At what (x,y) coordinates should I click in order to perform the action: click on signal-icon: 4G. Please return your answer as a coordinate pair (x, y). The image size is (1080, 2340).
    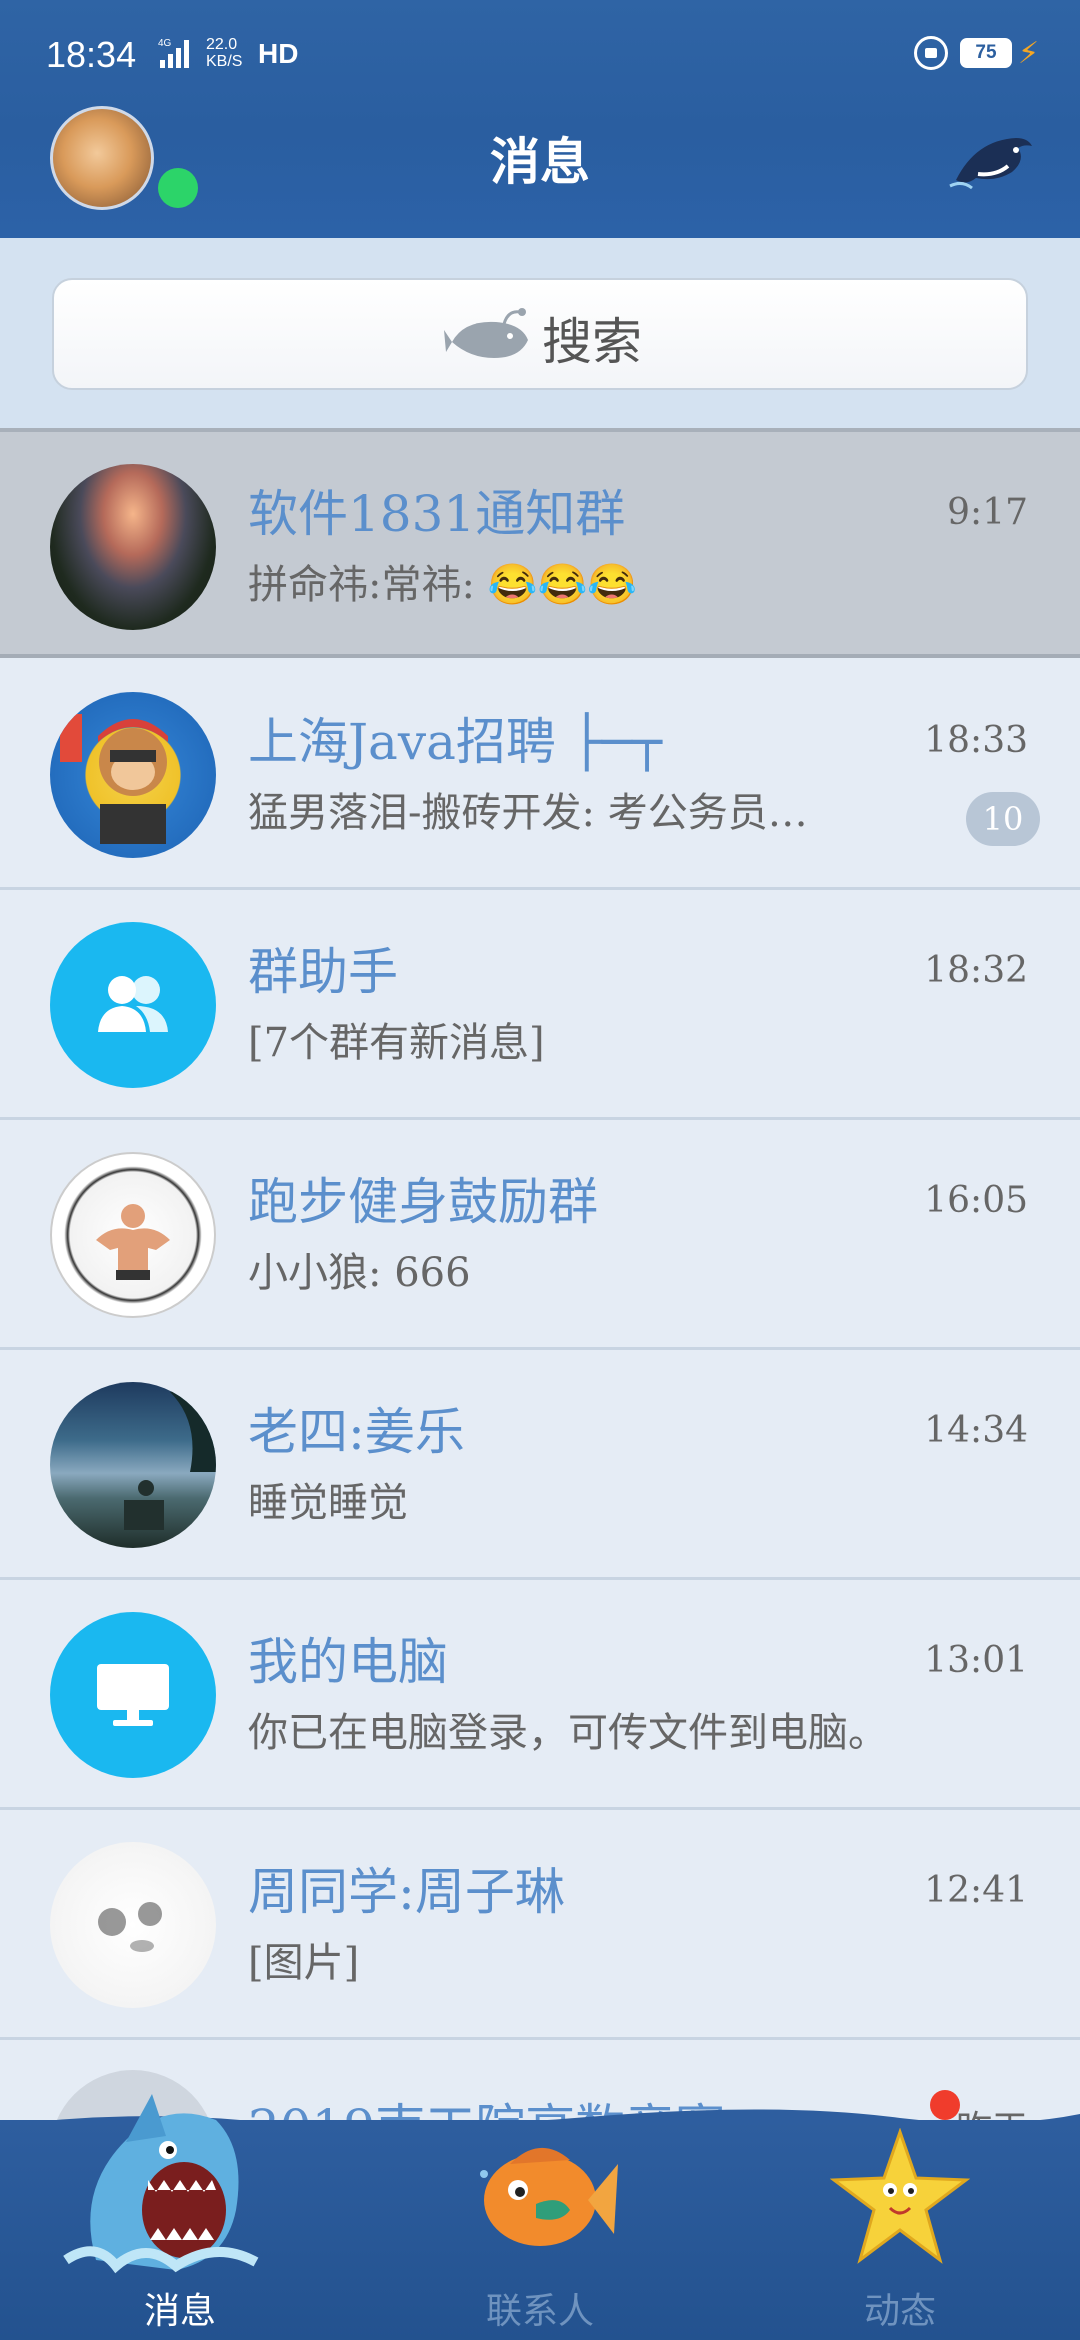
    Looking at the image, I should click on (173, 53).